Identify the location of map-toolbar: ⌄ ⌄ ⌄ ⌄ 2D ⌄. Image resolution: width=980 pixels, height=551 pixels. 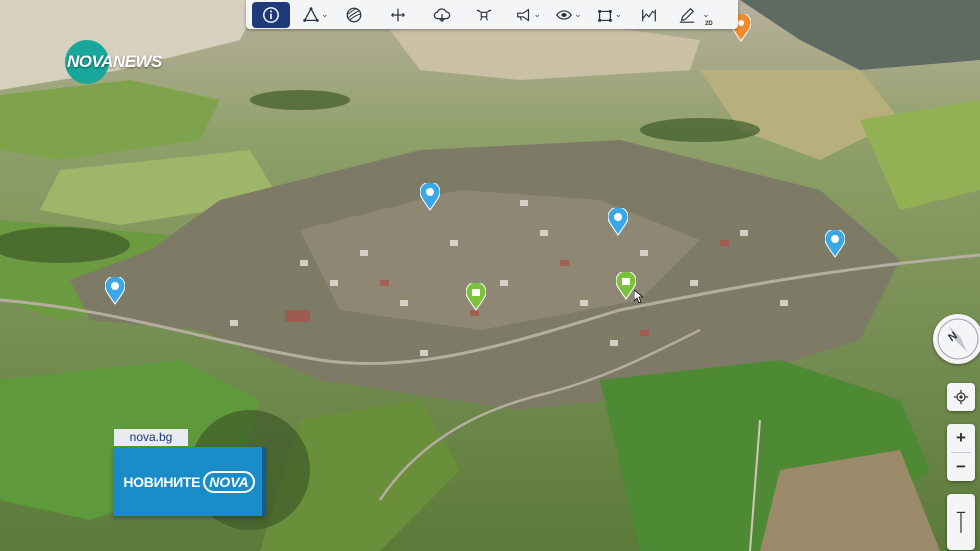
(492, 14).